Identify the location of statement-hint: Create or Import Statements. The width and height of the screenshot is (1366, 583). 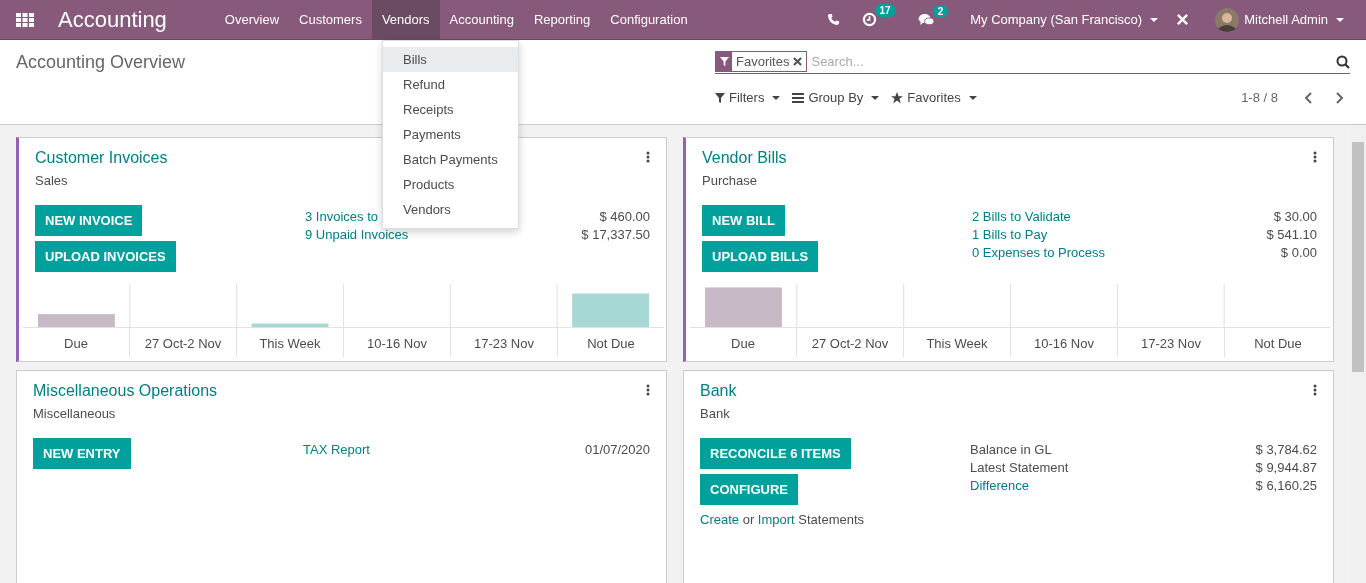
(782, 519).